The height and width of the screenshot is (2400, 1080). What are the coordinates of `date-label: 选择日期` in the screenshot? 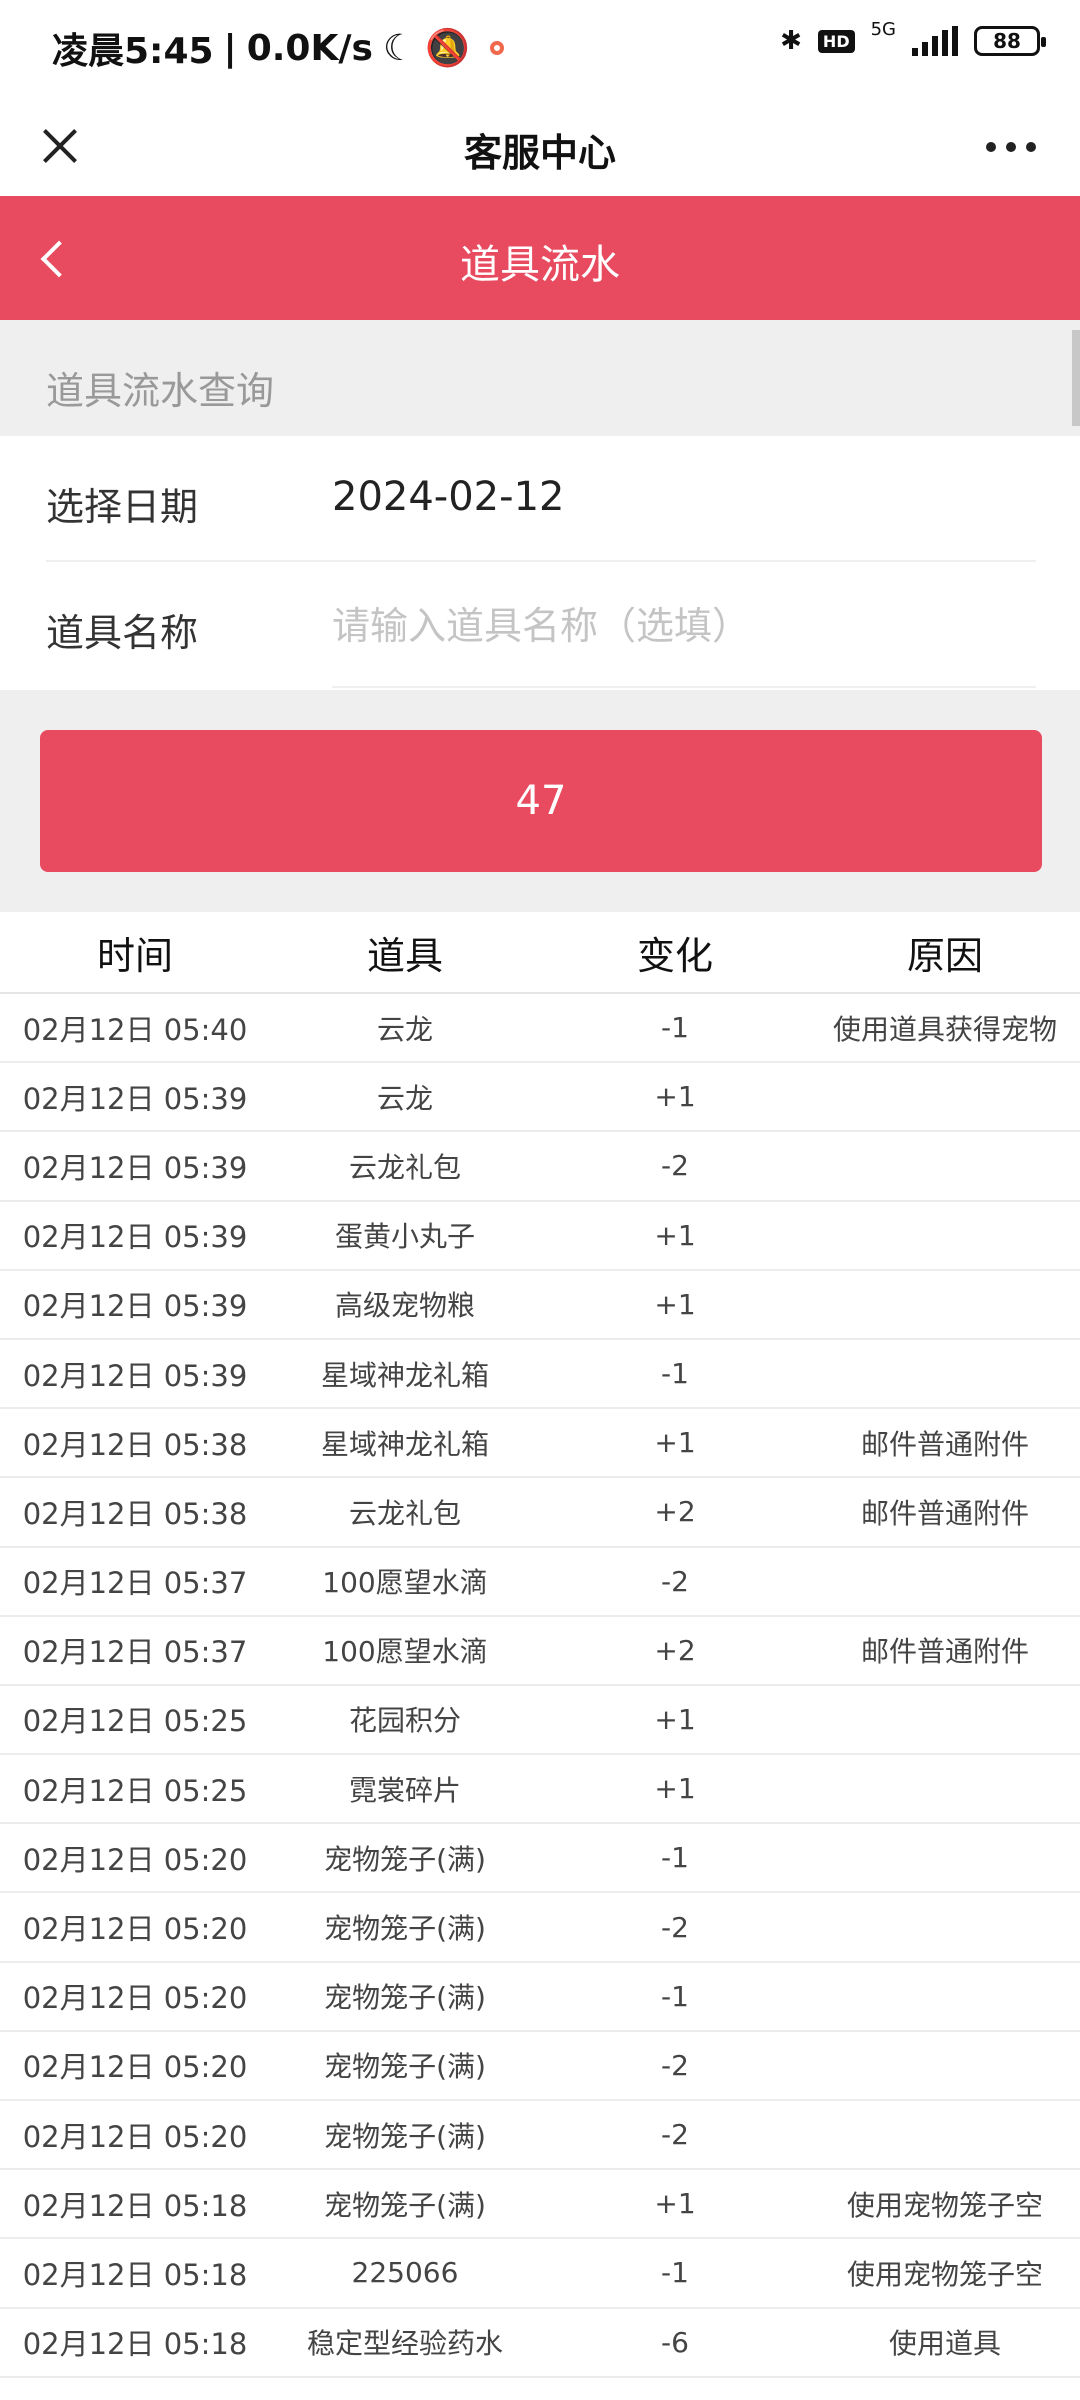 It's located at (122, 507).